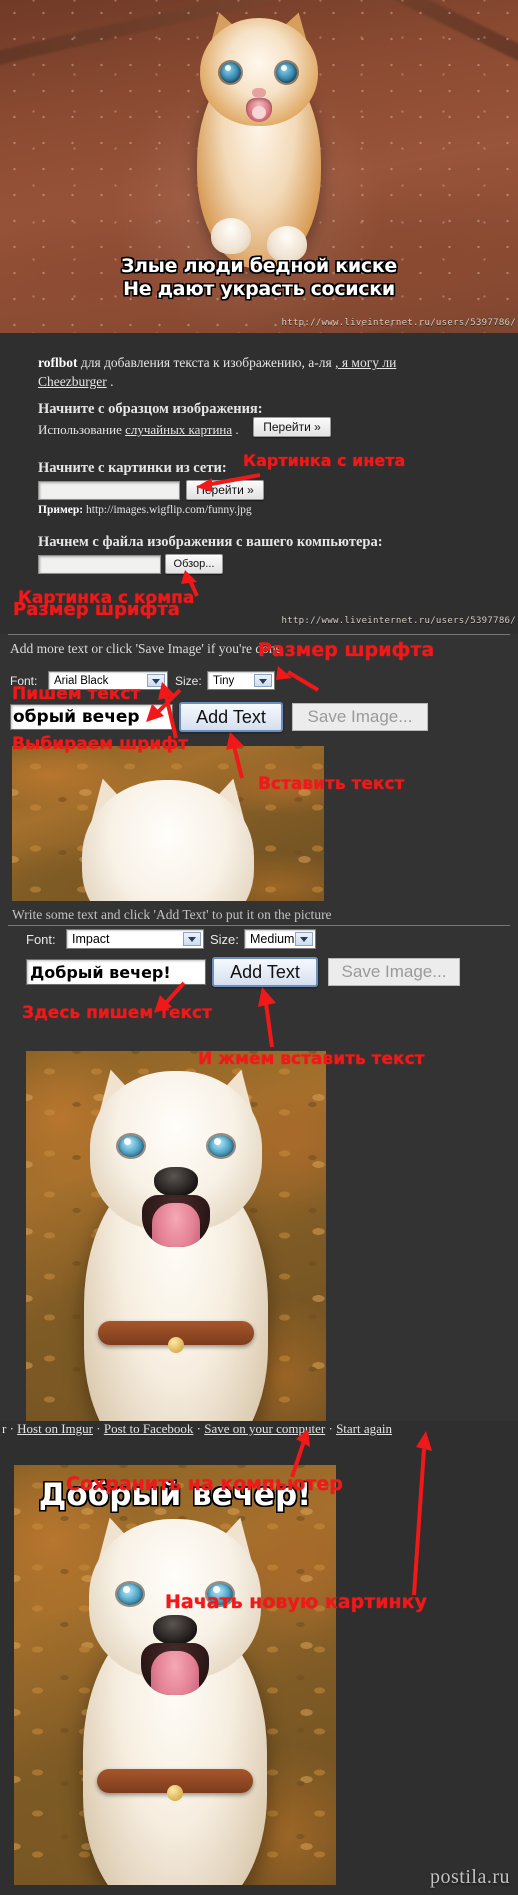  Describe the element at coordinates (259, 93) in the screenshot. I see `kitten-nose` at that location.